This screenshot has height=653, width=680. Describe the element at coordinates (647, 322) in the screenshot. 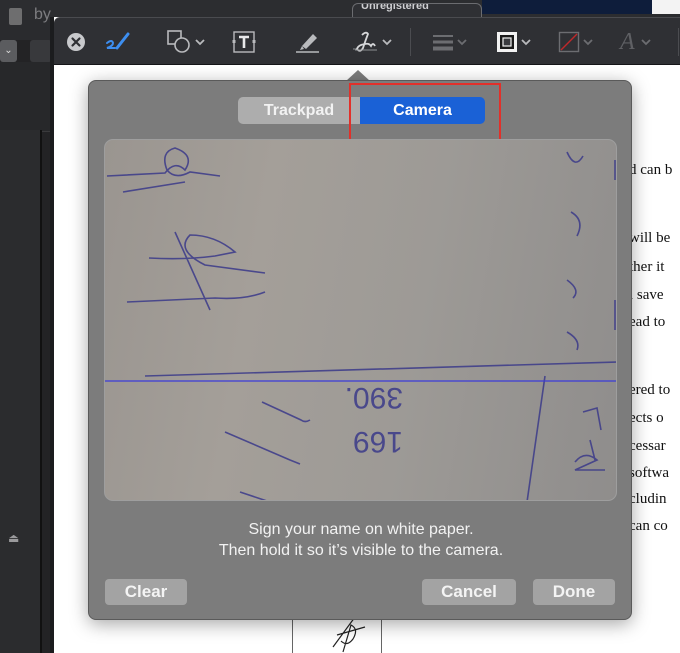

I see `document-text-line: ead to` at that location.